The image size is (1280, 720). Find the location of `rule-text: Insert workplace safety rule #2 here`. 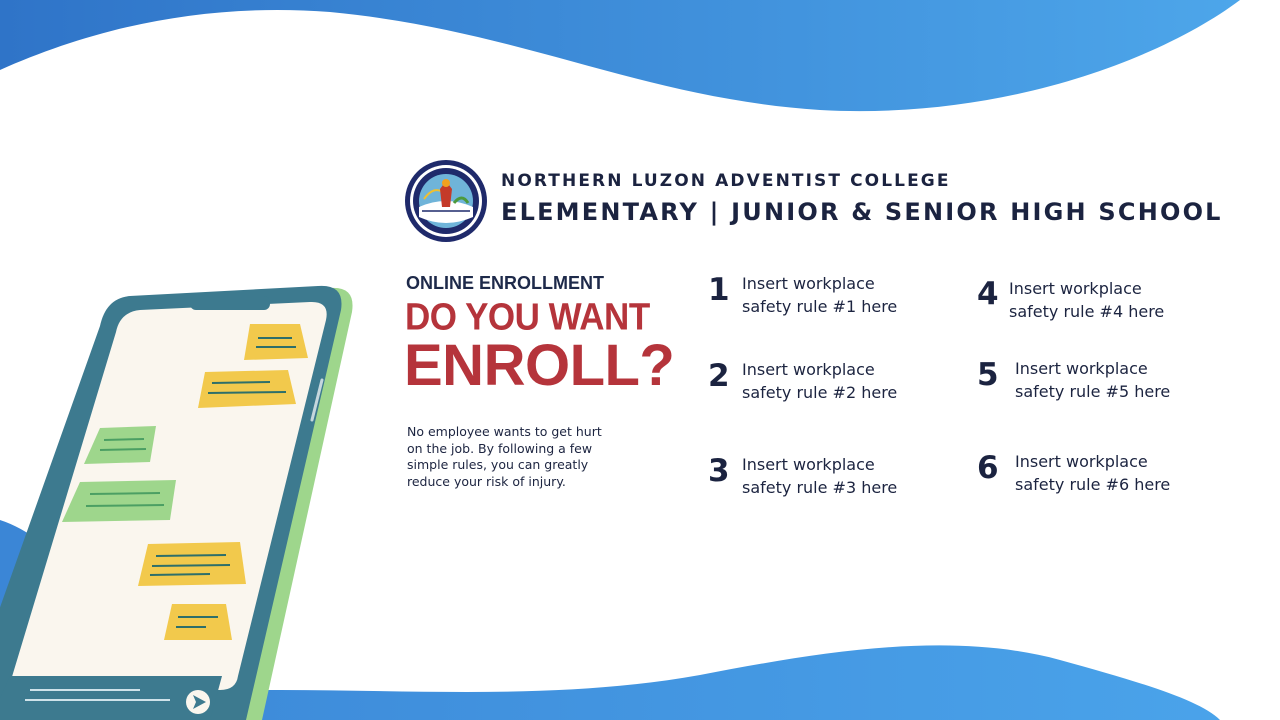

rule-text: Insert workplace safety rule #2 here is located at coordinates (842, 381).